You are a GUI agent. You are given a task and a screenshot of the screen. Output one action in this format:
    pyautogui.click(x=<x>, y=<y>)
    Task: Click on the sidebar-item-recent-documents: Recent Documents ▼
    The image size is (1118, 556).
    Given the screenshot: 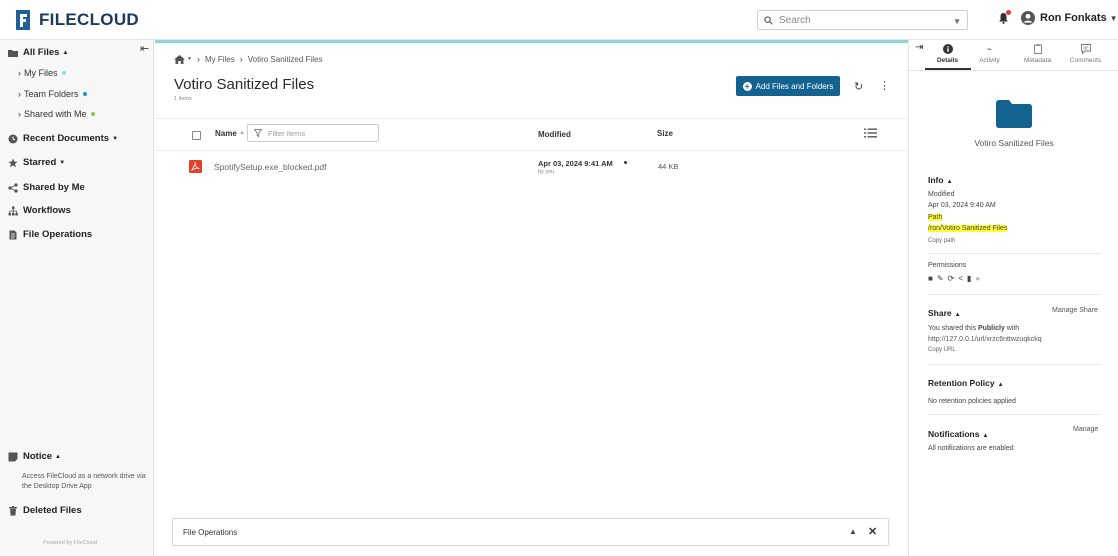 What is the action you would take?
    pyautogui.click(x=63, y=138)
    